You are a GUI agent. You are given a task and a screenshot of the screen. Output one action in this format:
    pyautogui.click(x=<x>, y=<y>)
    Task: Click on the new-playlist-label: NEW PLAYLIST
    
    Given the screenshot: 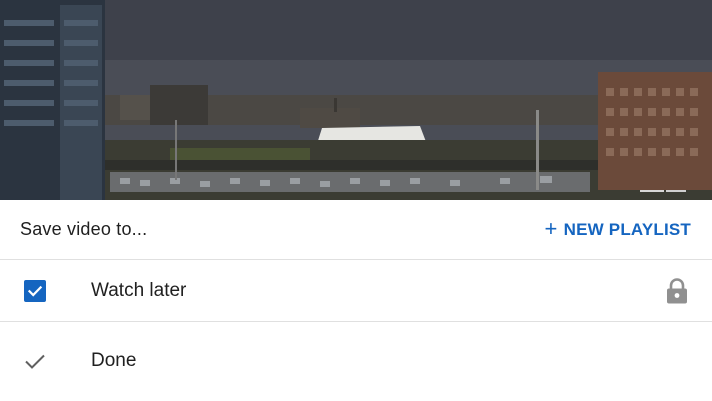 What is the action you would take?
    pyautogui.click(x=627, y=229)
    